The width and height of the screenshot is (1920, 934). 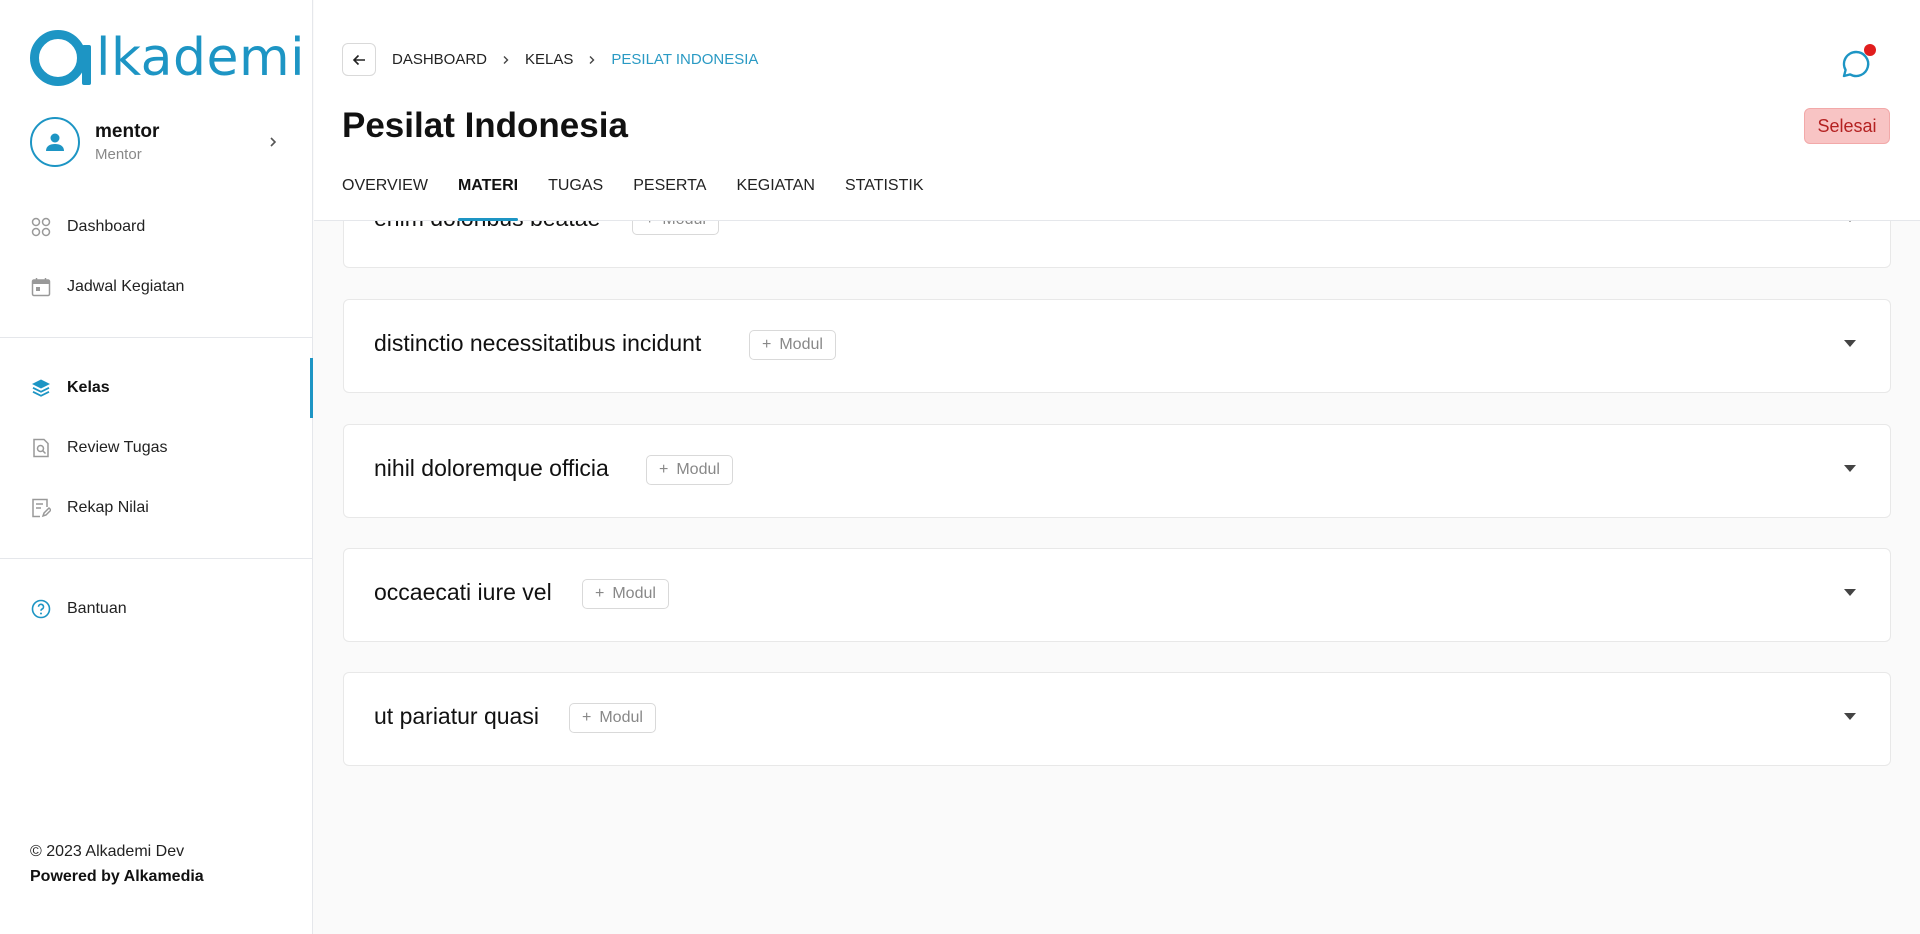 I want to click on section-title: nihil doloremque officia, so click(x=491, y=468).